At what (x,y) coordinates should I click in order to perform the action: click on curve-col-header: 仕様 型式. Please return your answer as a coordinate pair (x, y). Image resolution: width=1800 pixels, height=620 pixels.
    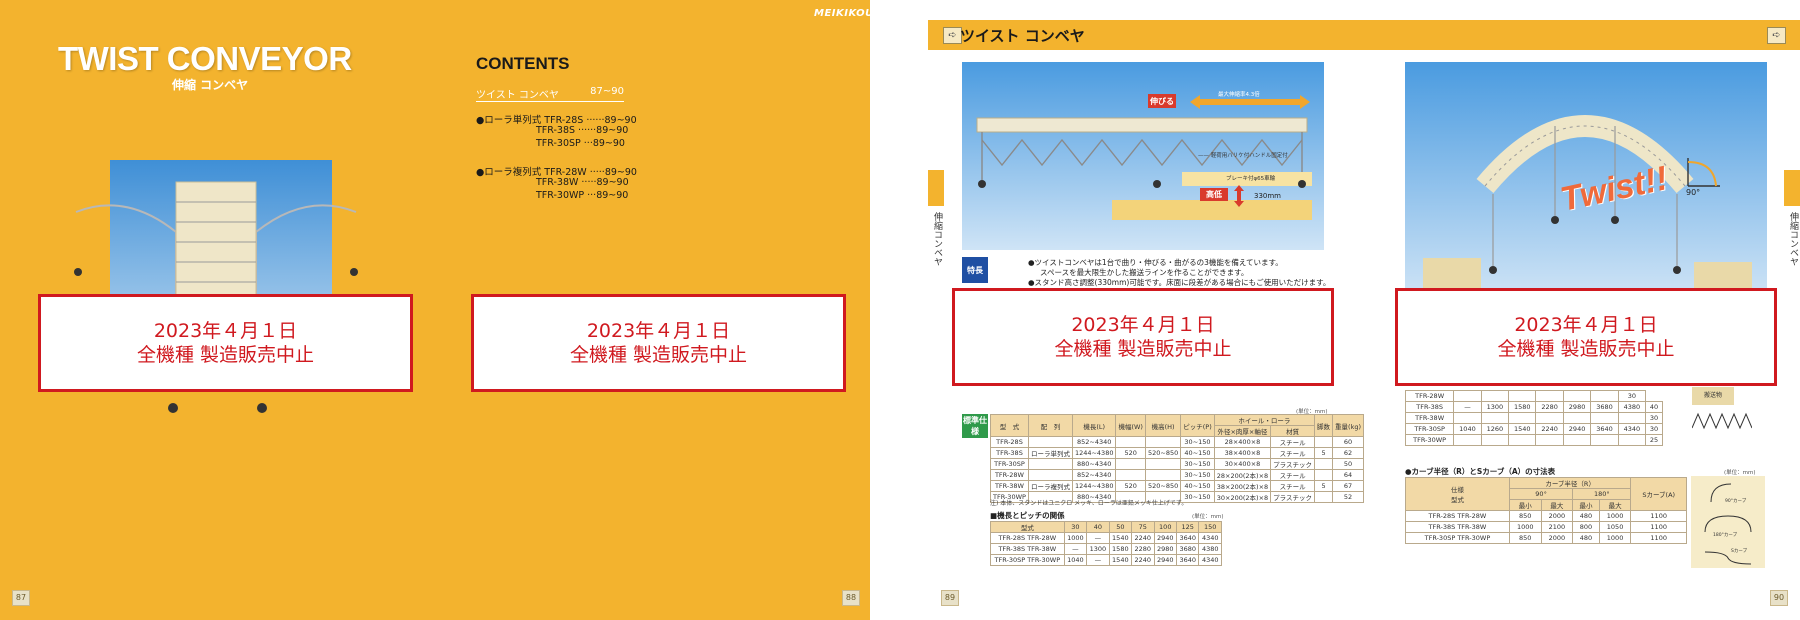
    Looking at the image, I should click on (1457, 494).